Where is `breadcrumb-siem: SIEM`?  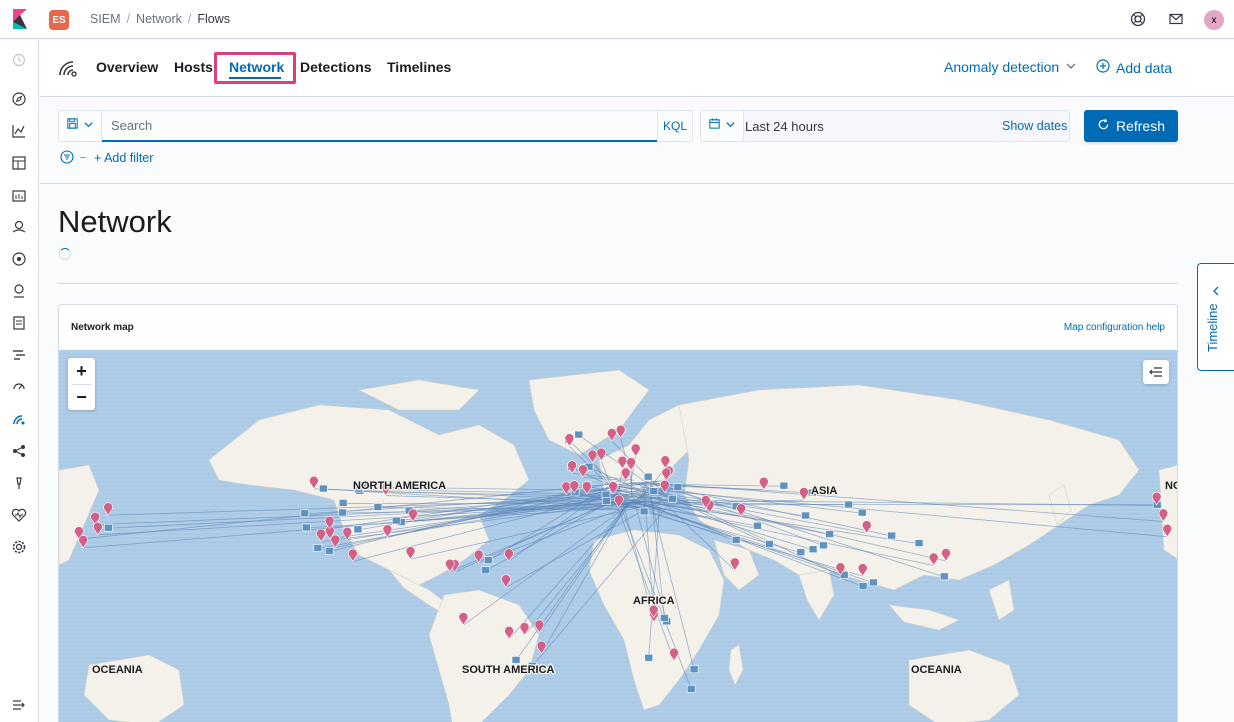
breadcrumb-siem: SIEM is located at coordinates (105, 19).